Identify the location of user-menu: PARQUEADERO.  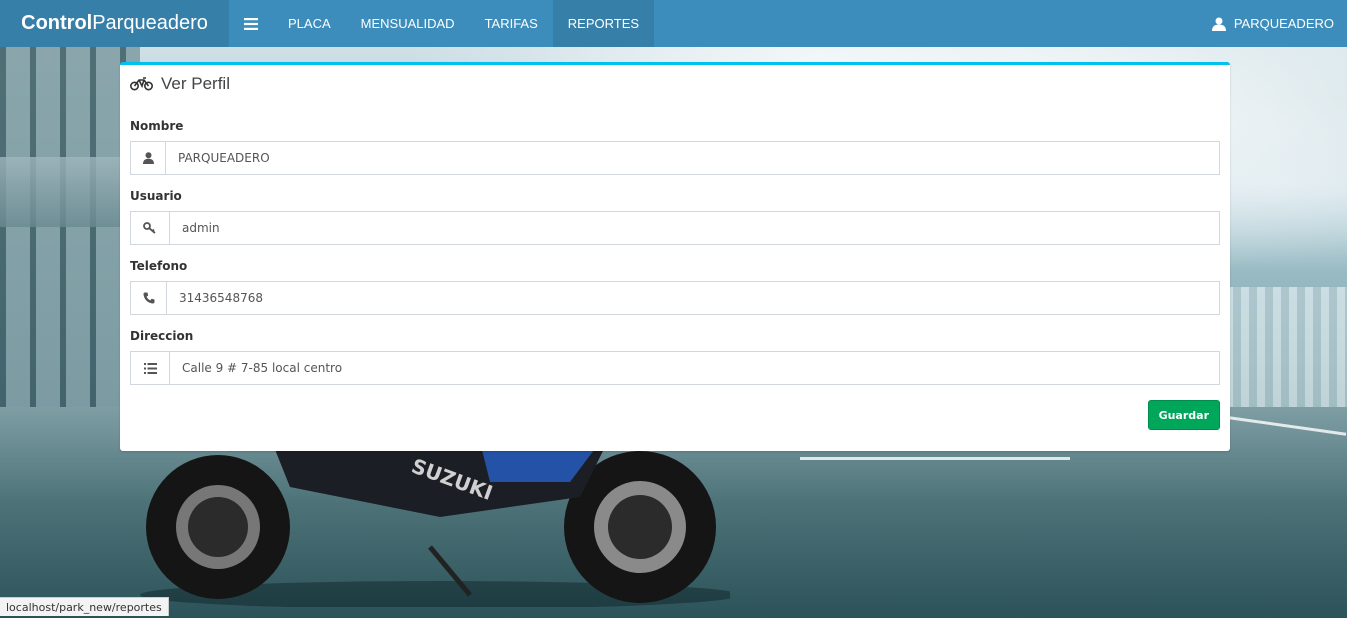
(1279, 23).